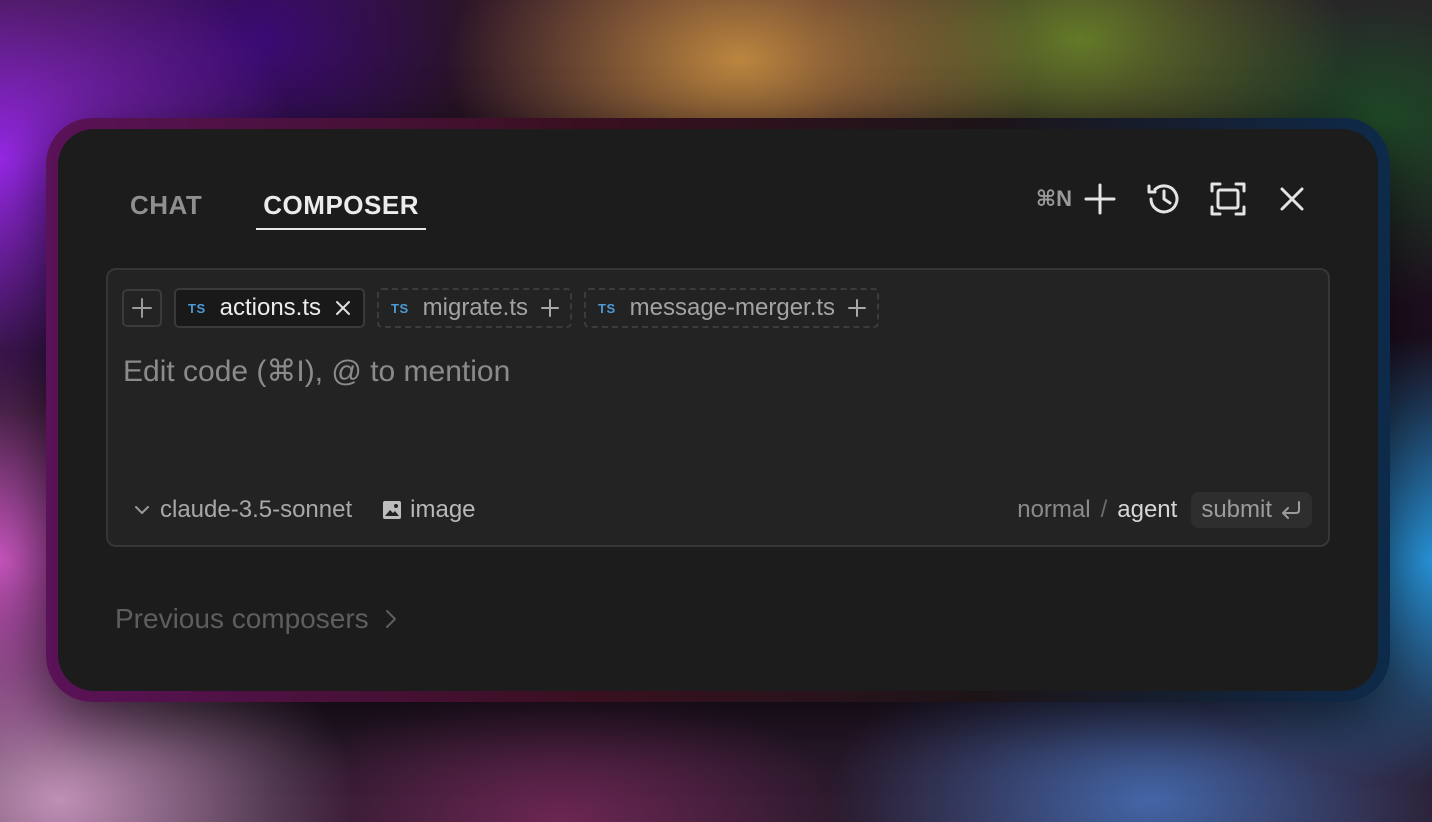 Image resolution: width=1432 pixels, height=822 pixels. I want to click on header-actions: ⌘N, so click(1174, 199).